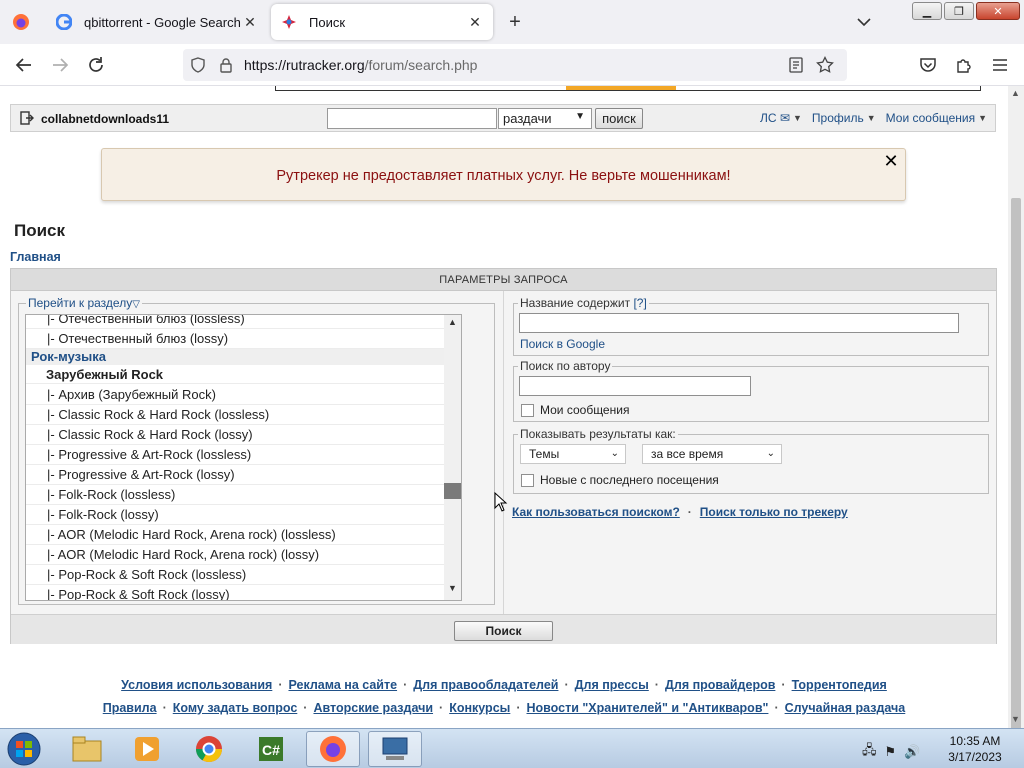 The image size is (1024, 768). Describe the element at coordinates (527, 118) in the screenshot. I see `select-value: раздачи` at that location.